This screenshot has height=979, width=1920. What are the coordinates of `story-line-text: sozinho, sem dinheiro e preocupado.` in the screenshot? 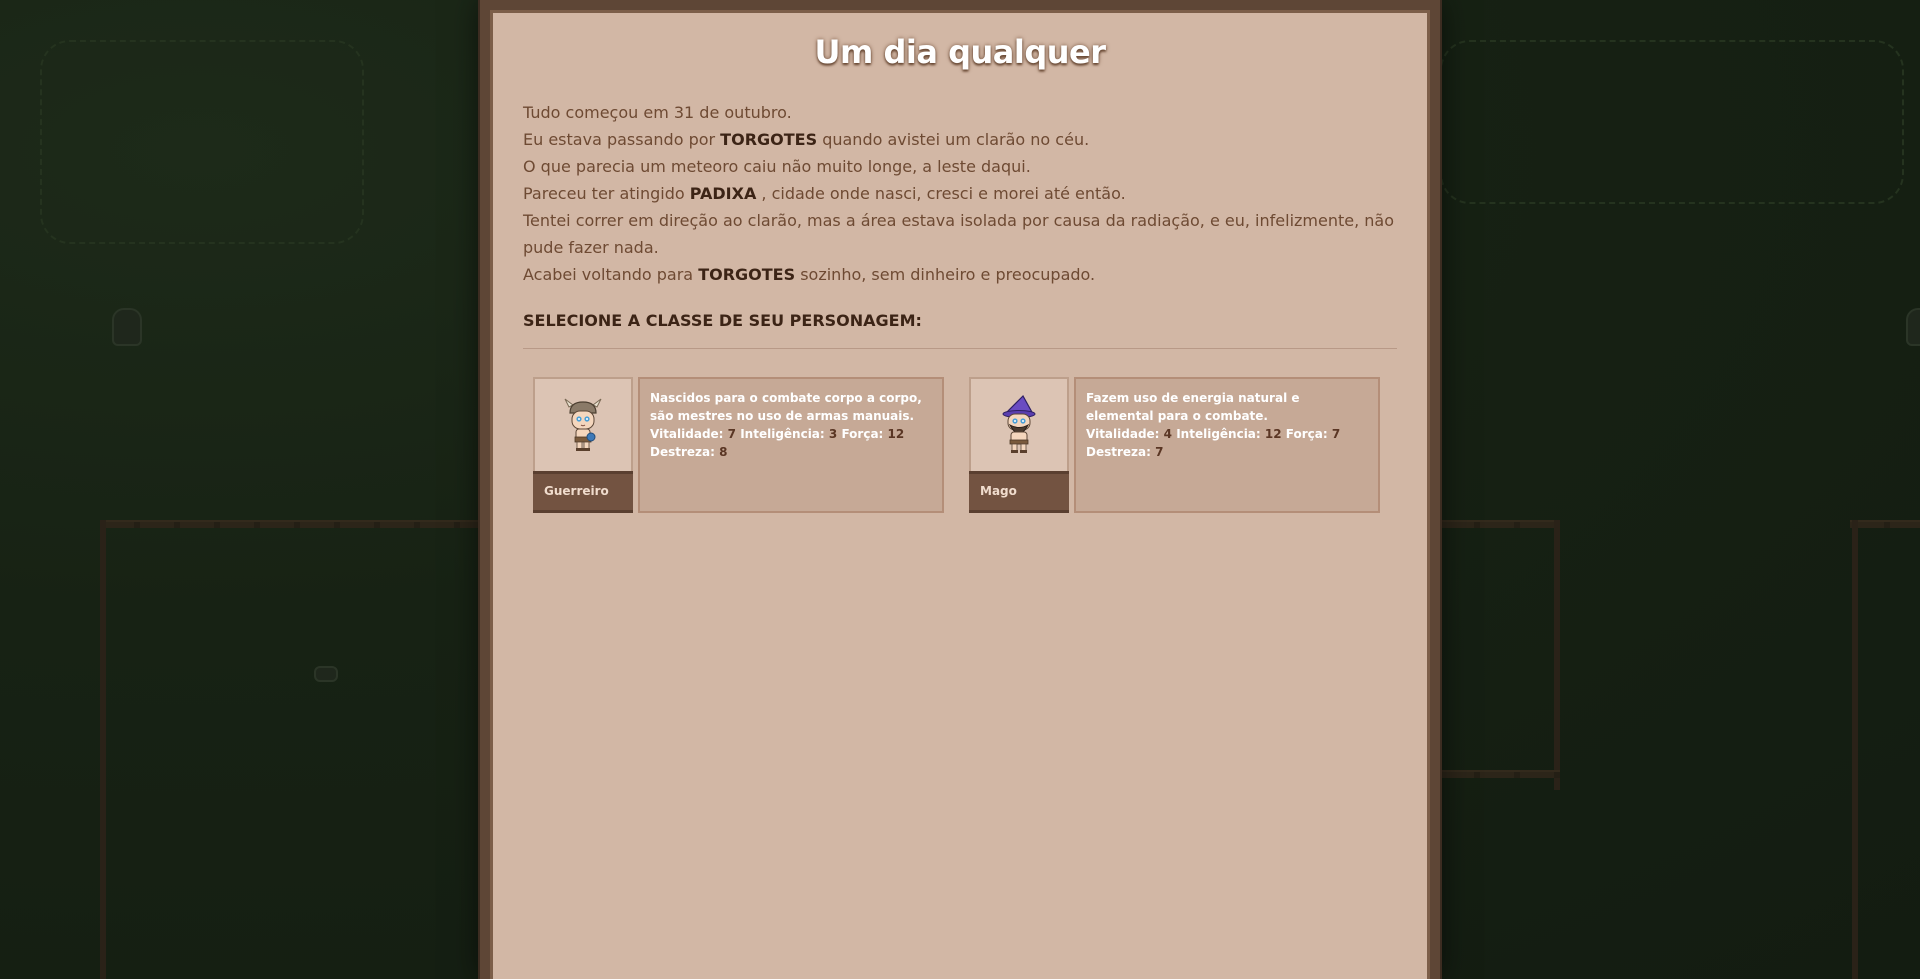 It's located at (945, 274).